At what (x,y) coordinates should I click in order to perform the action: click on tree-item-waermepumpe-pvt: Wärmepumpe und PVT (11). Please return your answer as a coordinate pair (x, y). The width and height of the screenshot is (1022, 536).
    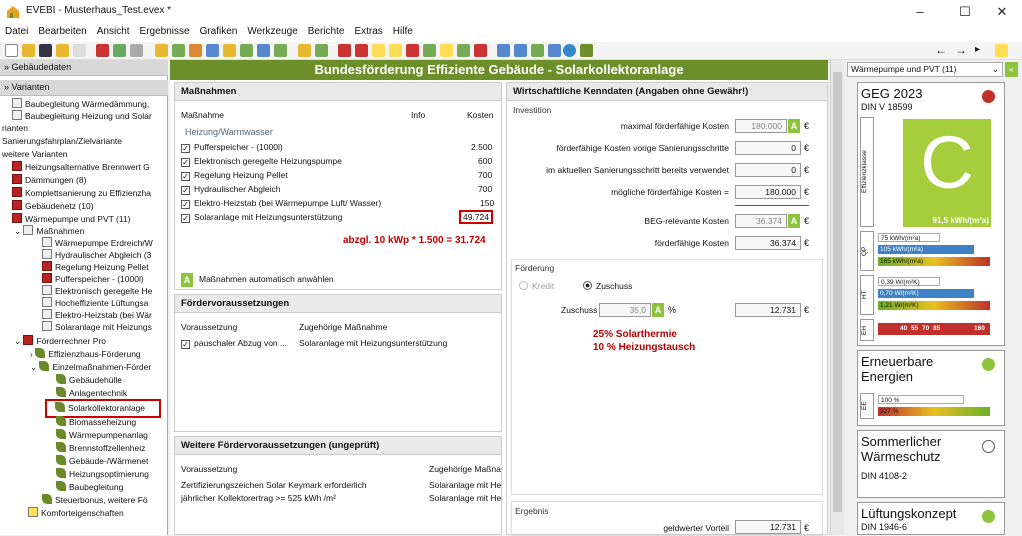
    Looking at the image, I should click on (71, 219).